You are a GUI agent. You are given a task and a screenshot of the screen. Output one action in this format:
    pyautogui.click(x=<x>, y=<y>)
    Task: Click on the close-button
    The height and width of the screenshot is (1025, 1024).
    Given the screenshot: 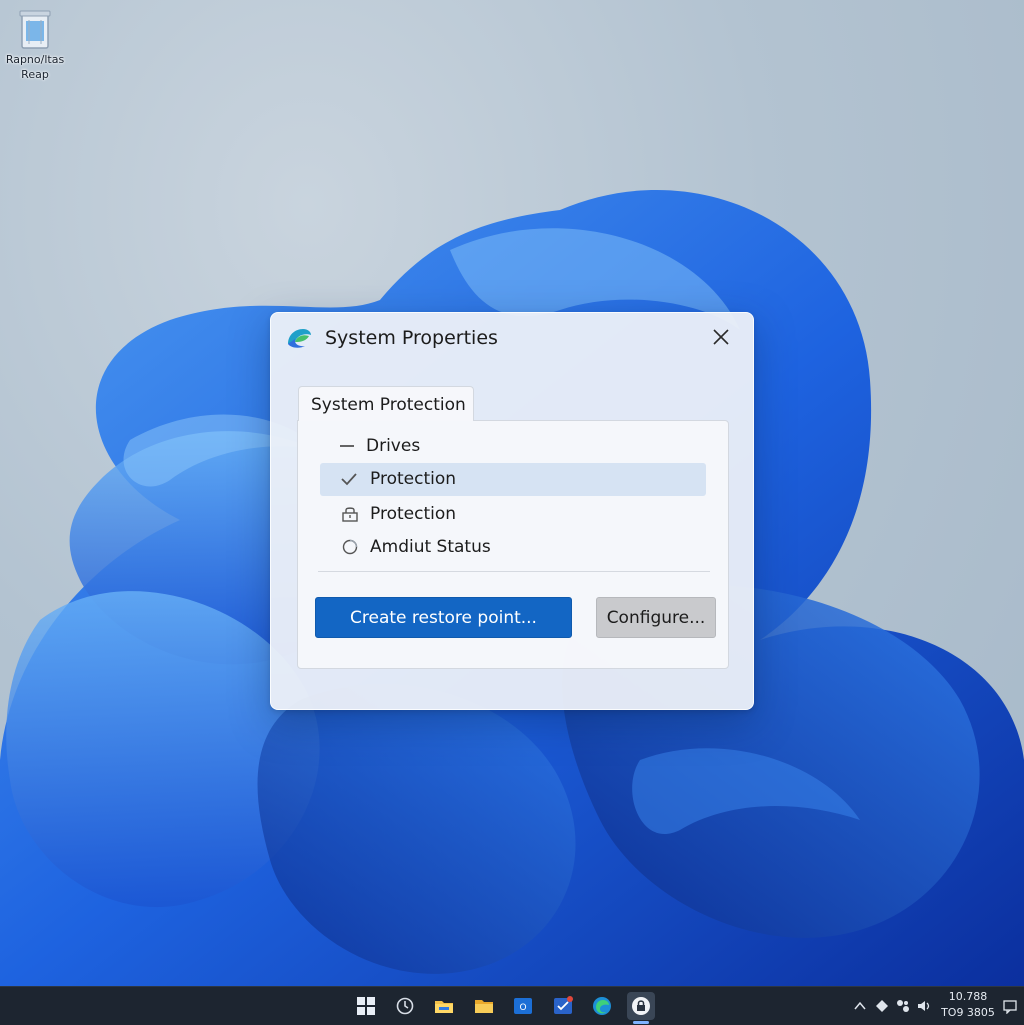 What is the action you would take?
    pyautogui.click(x=721, y=337)
    